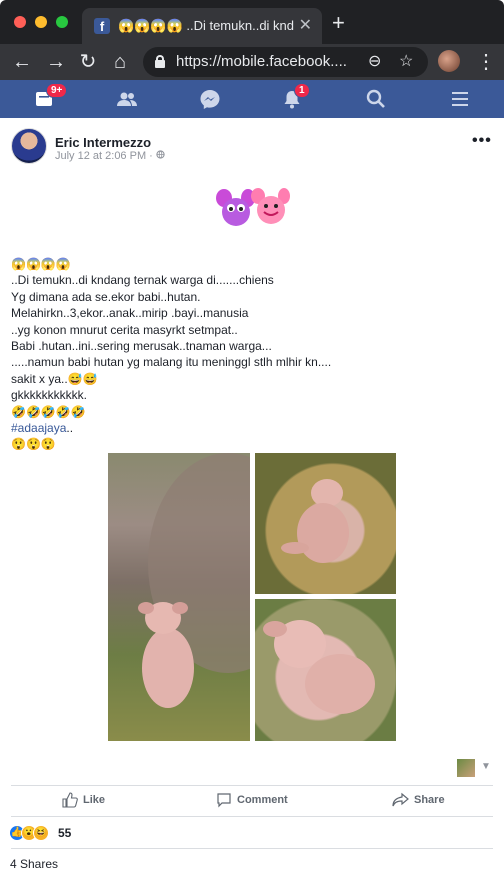 The height and width of the screenshot is (877, 504). What do you see at coordinates (41, 833) in the screenshot?
I see `haha-reaction-icon: 😆` at bounding box center [41, 833].